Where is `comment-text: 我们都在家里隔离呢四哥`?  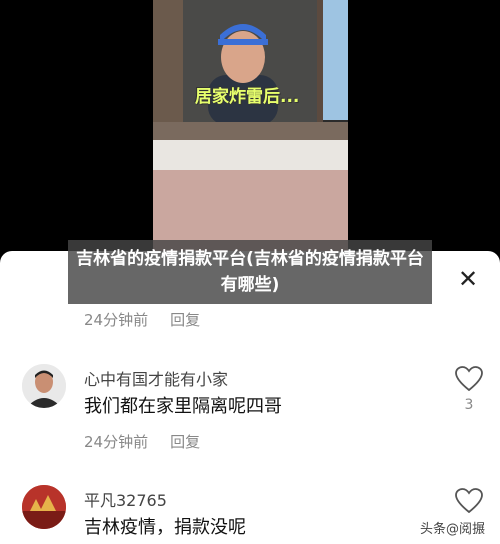
comment-text: 我们都在家里隔离呢四哥 is located at coordinates (183, 406).